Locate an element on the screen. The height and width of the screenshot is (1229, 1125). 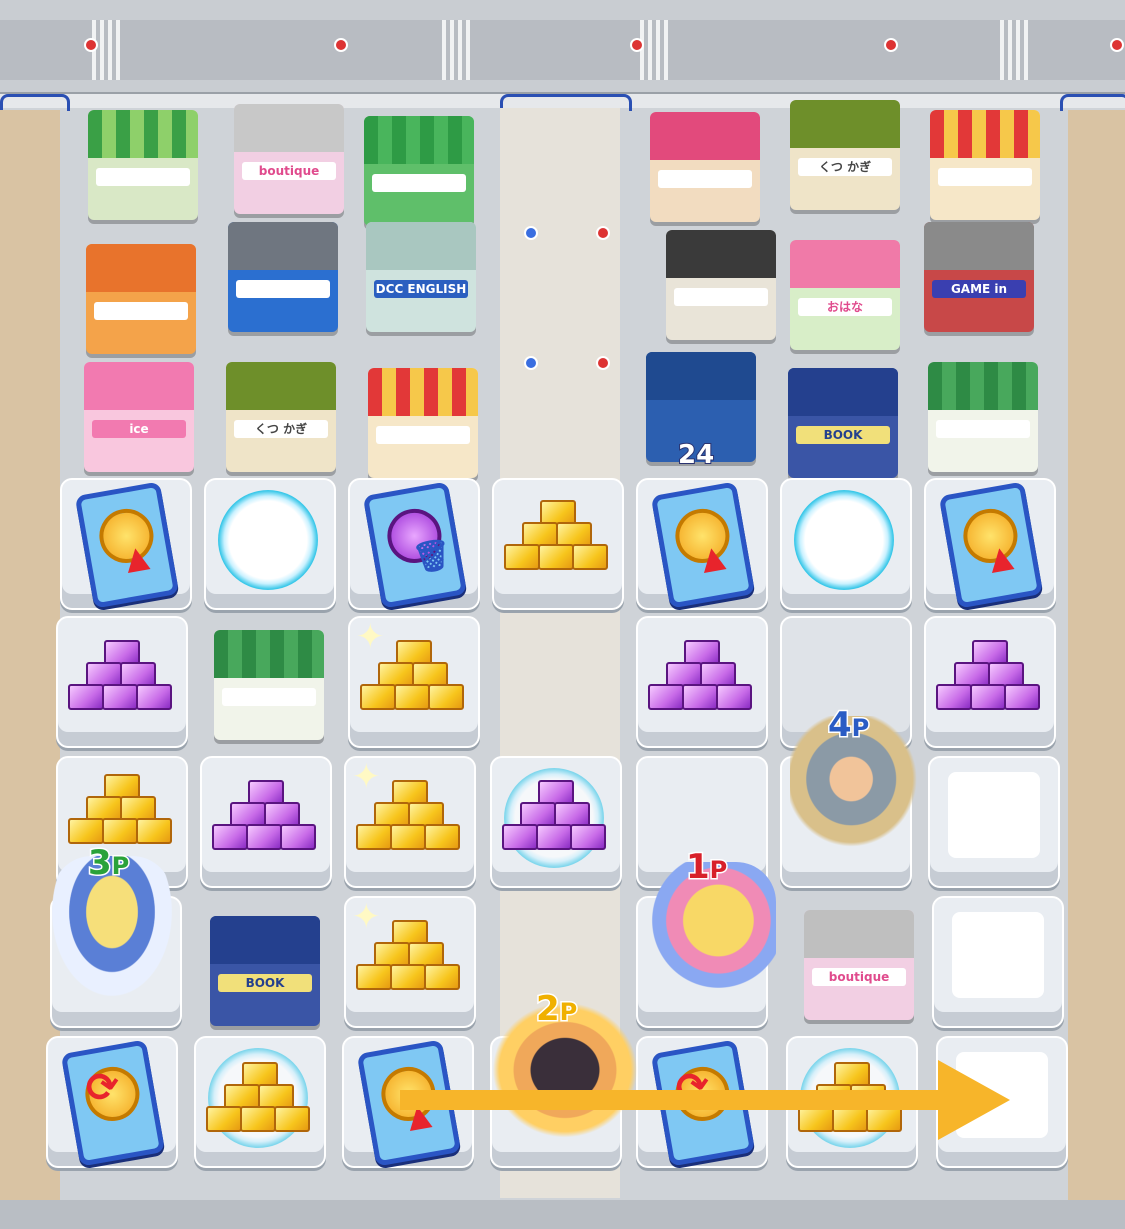
sidewalk-right is located at coordinates (1096, 660).